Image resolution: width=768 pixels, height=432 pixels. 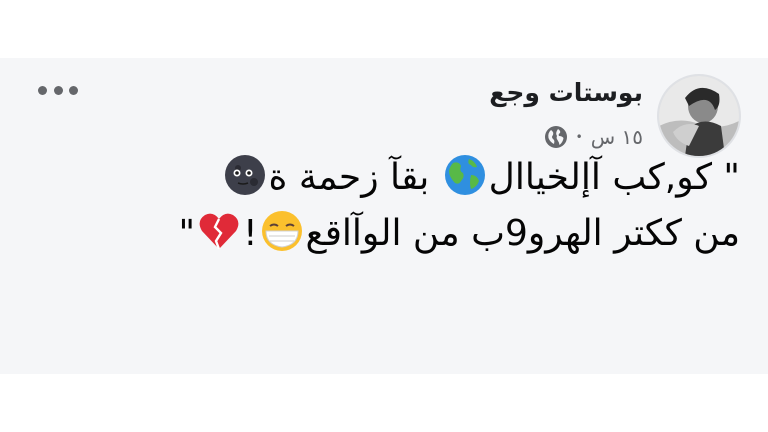 I want to click on post-time: ١٥ س, so click(x=617, y=137).